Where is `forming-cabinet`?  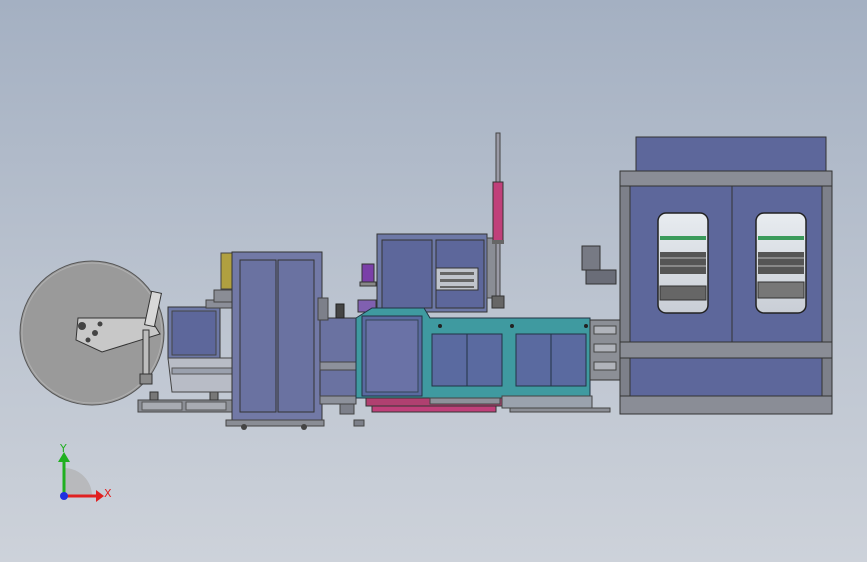 forming-cabinet is located at coordinates (275, 340).